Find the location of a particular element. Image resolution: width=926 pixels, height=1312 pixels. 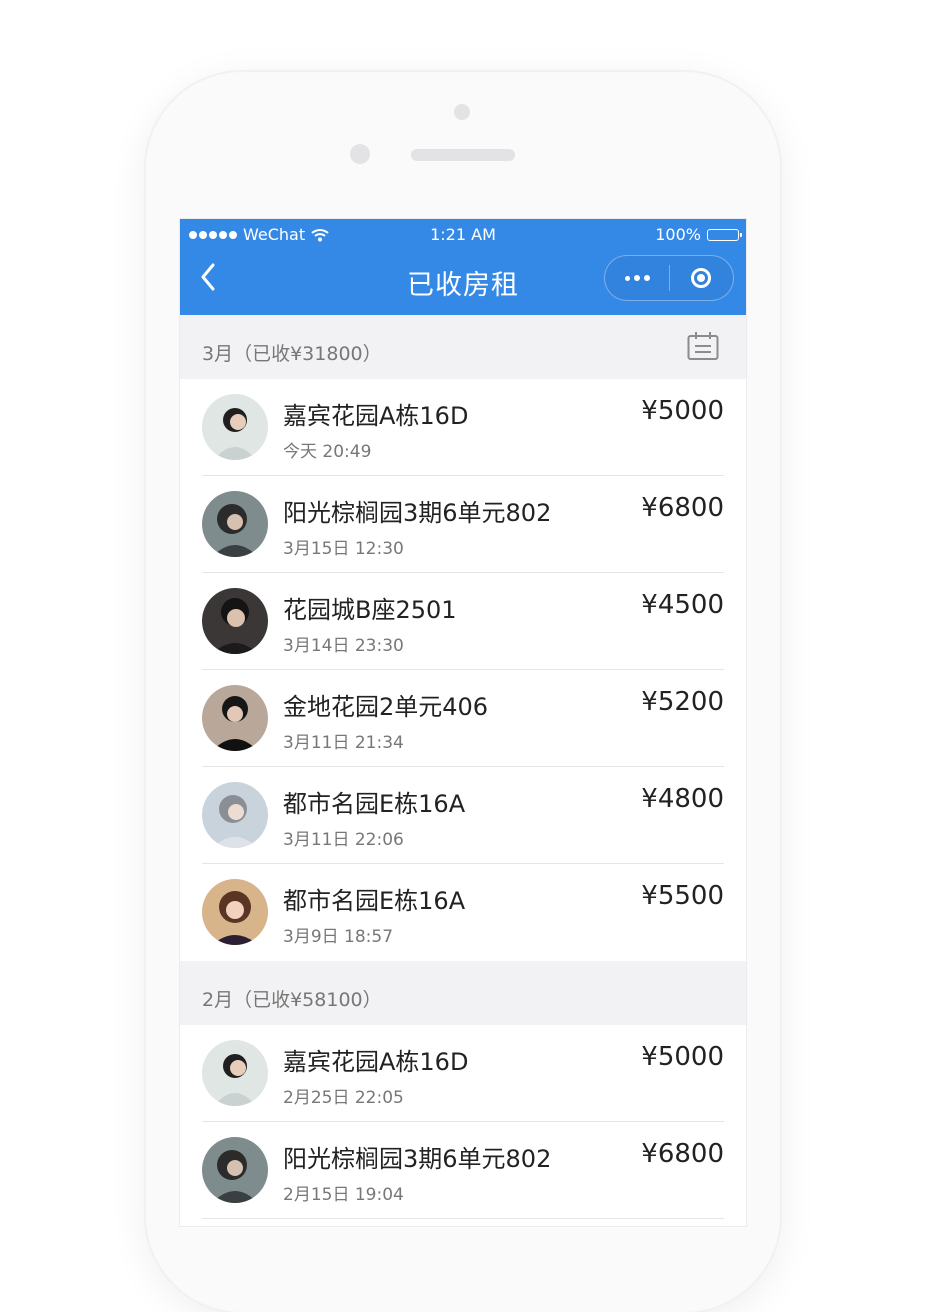

list-item: 都市名园E栋16A 3月11日 22:06 ¥4800 is located at coordinates (463, 815).